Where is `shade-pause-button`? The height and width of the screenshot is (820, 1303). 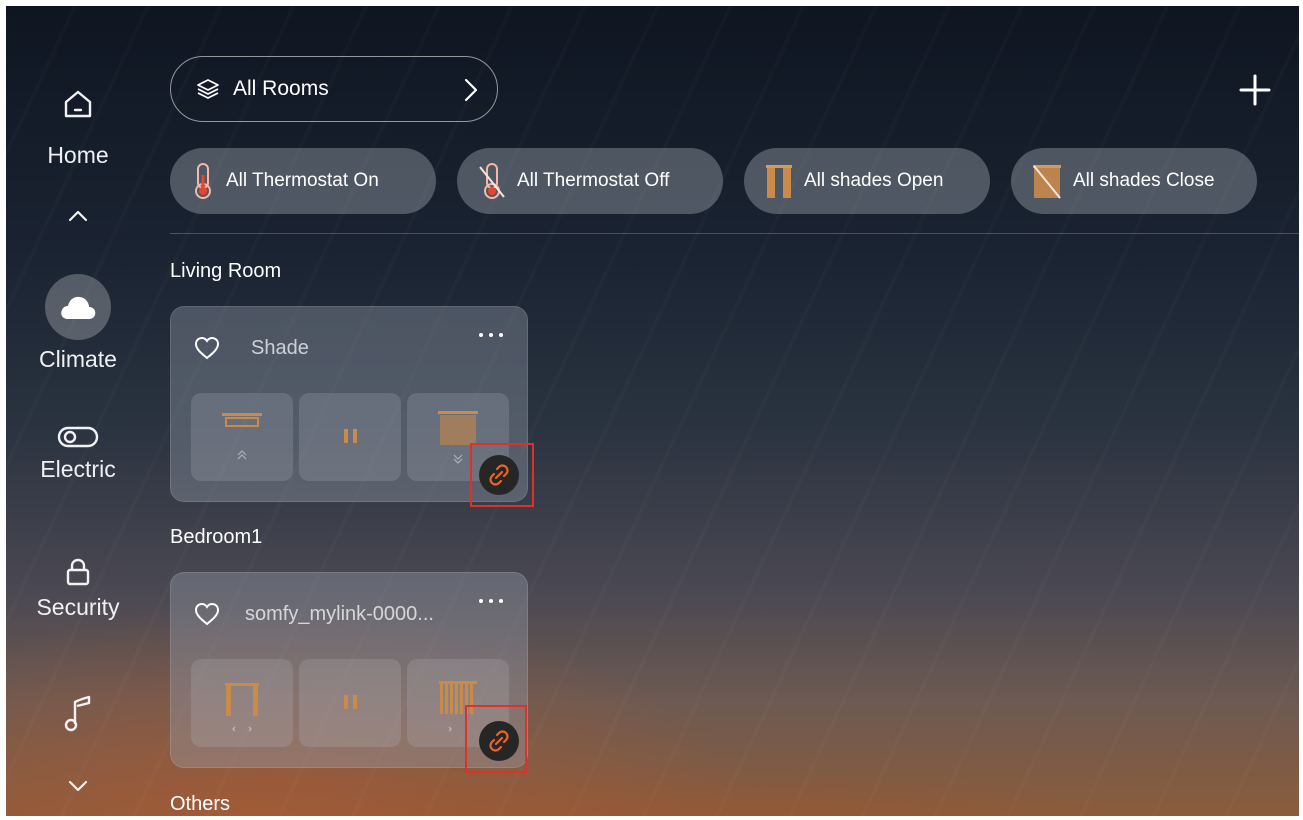 shade-pause-button is located at coordinates (350, 437).